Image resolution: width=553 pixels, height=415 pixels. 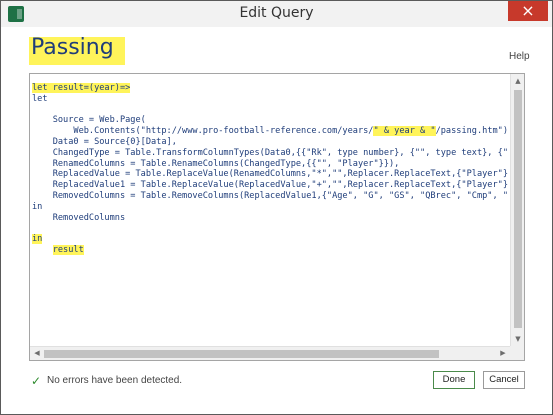 What do you see at coordinates (68, 249) in the screenshot?
I see `highlighted-code: result` at bounding box center [68, 249].